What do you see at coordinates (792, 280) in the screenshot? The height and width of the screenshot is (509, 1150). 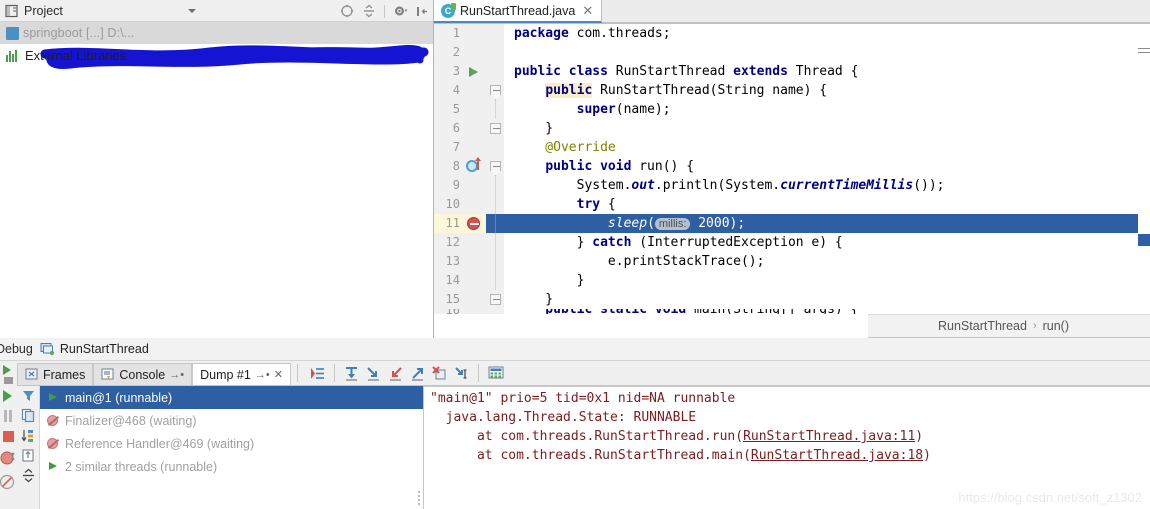 I see `code-line: 14 }` at bounding box center [792, 280].